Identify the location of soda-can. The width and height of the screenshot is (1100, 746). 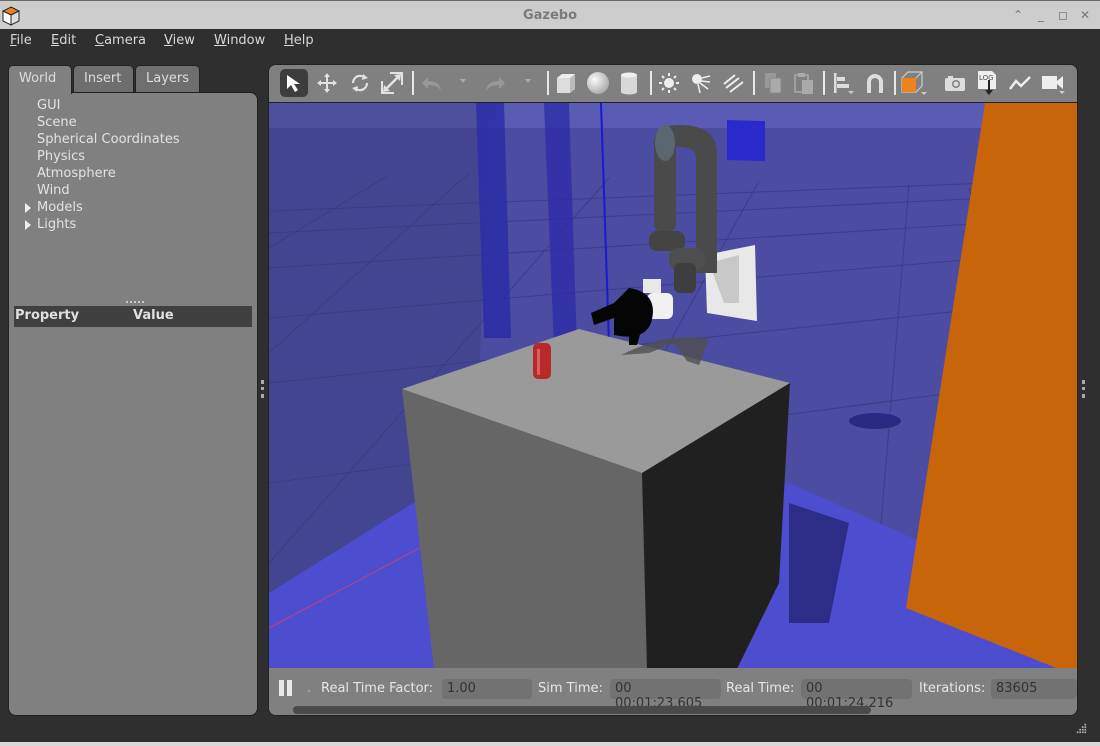
(542, 361).